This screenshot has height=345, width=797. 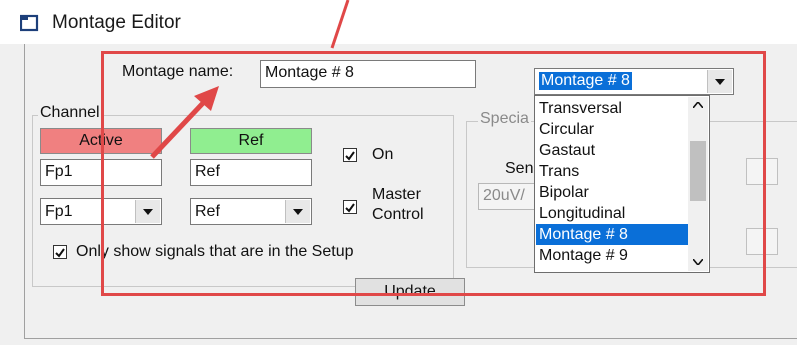 What do you see at coordinates (340, 24) in the screenshot?
I see `annotation-line-top` at bounding box center [340, 24].